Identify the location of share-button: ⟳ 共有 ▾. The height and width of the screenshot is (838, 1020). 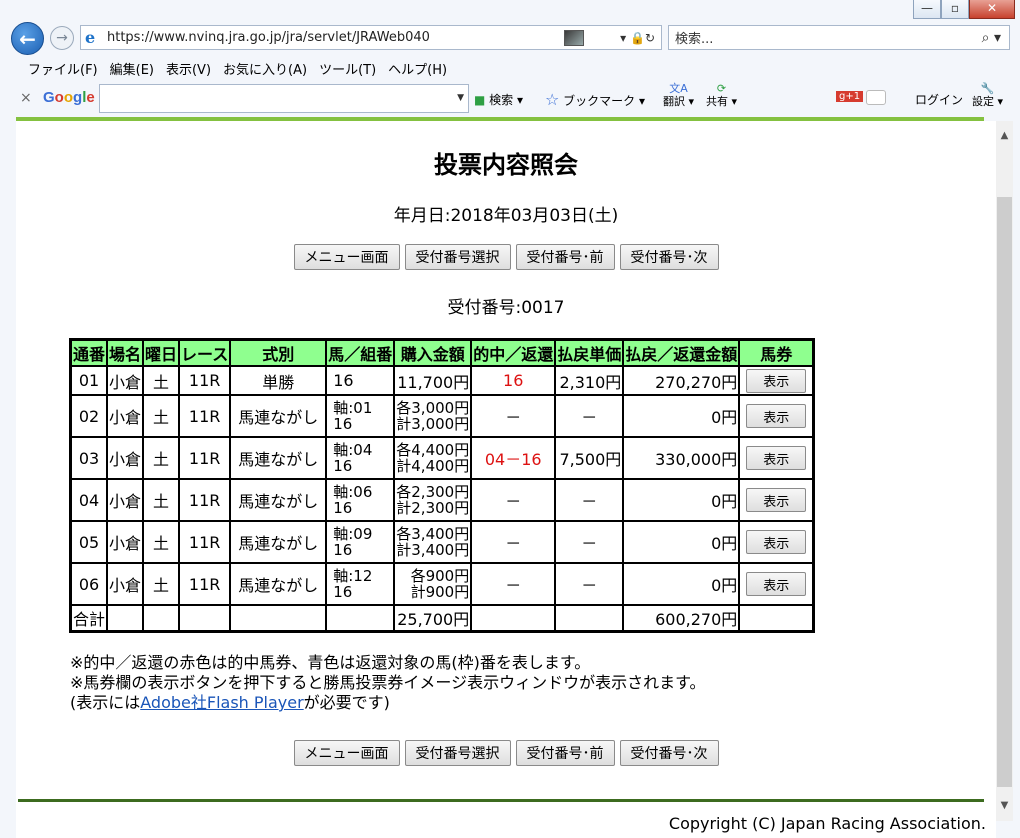
(721, 95).